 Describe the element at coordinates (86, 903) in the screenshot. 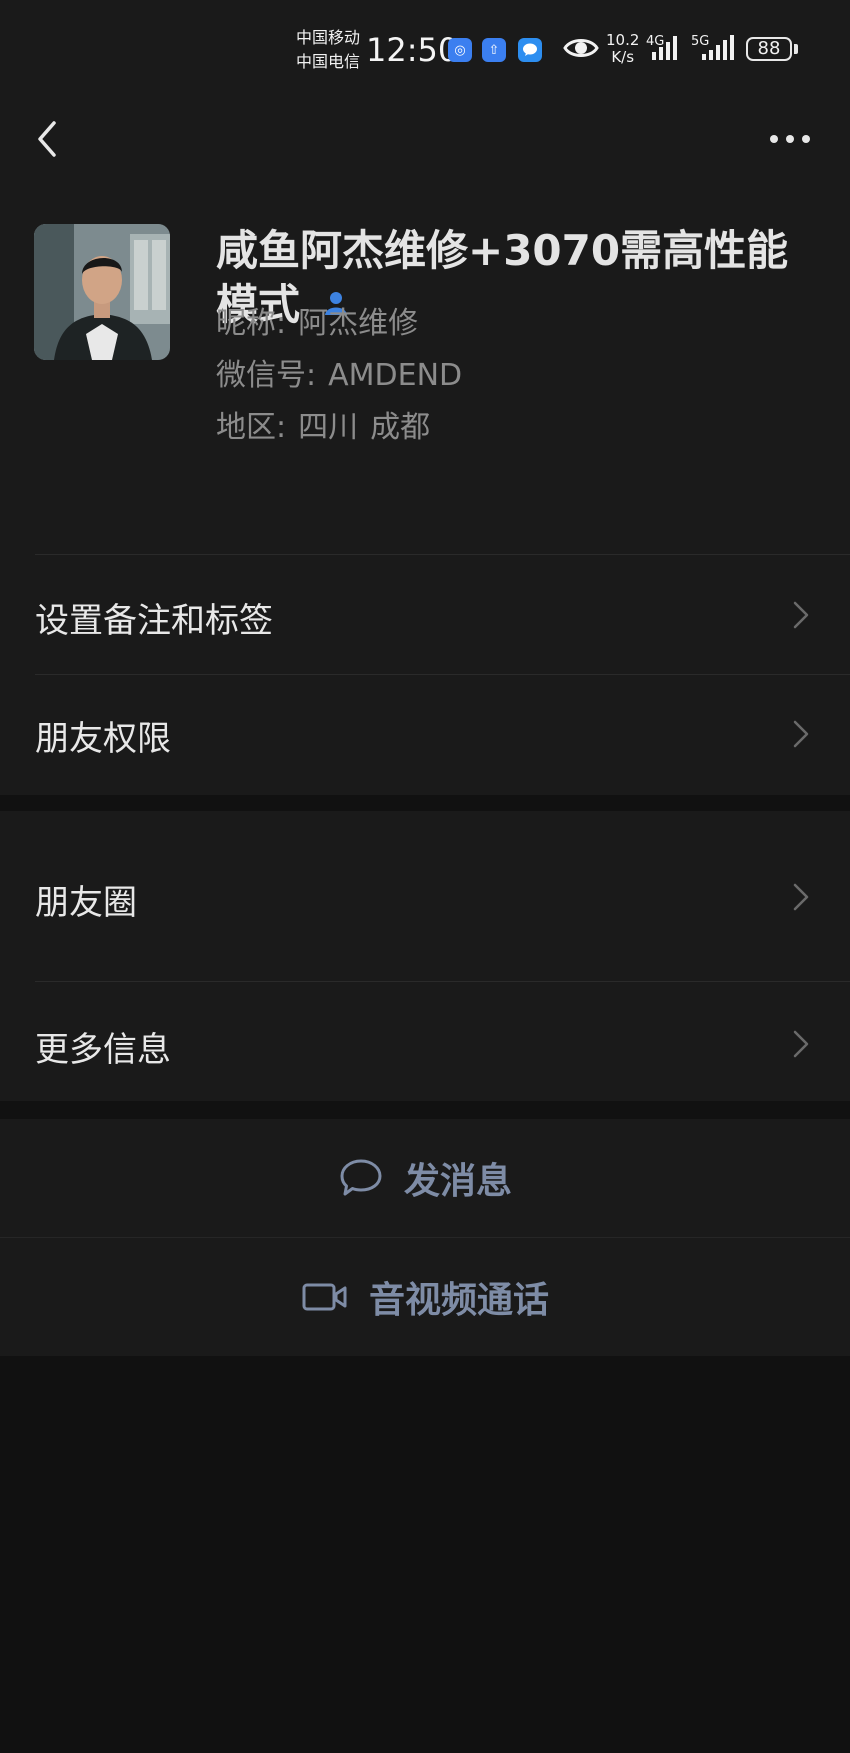

I see `moments-label: 朋友圈` at that location.